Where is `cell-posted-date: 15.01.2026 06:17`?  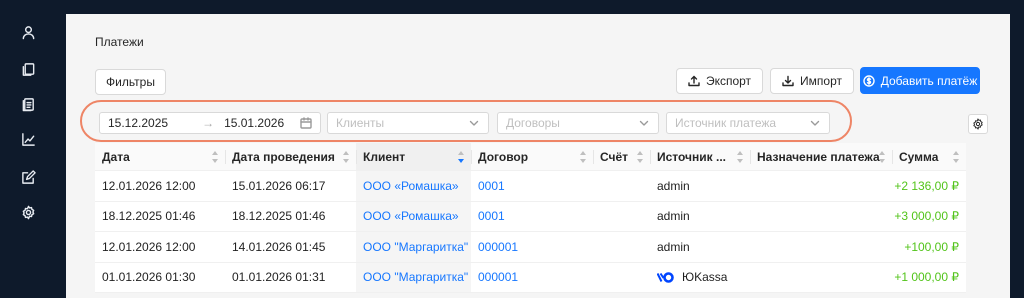
cell-posted-date: 15.01.2026 06:17 is located at coordinates (279, 185).